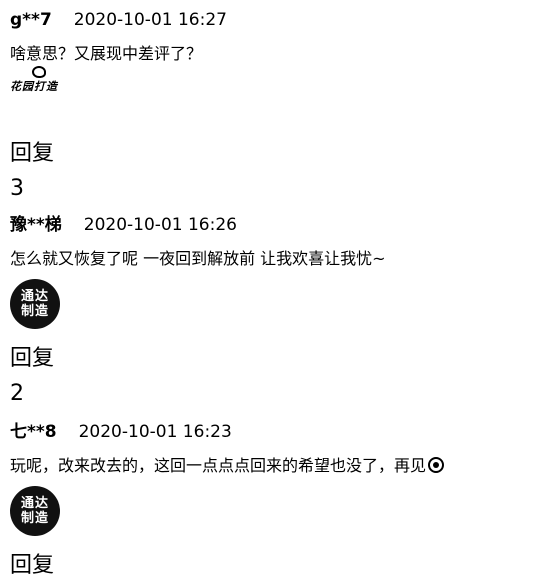 Image resolution: width=535 pixels, height=587 pixels. Describe the element at coordinates (39, 72) in the screenshot. I see `swirl-icon` at that location.